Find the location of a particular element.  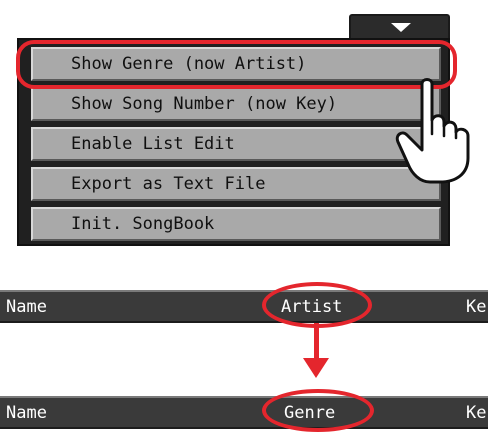

list-header-before: Name Artist Ke is located at coordinates (244, 306).